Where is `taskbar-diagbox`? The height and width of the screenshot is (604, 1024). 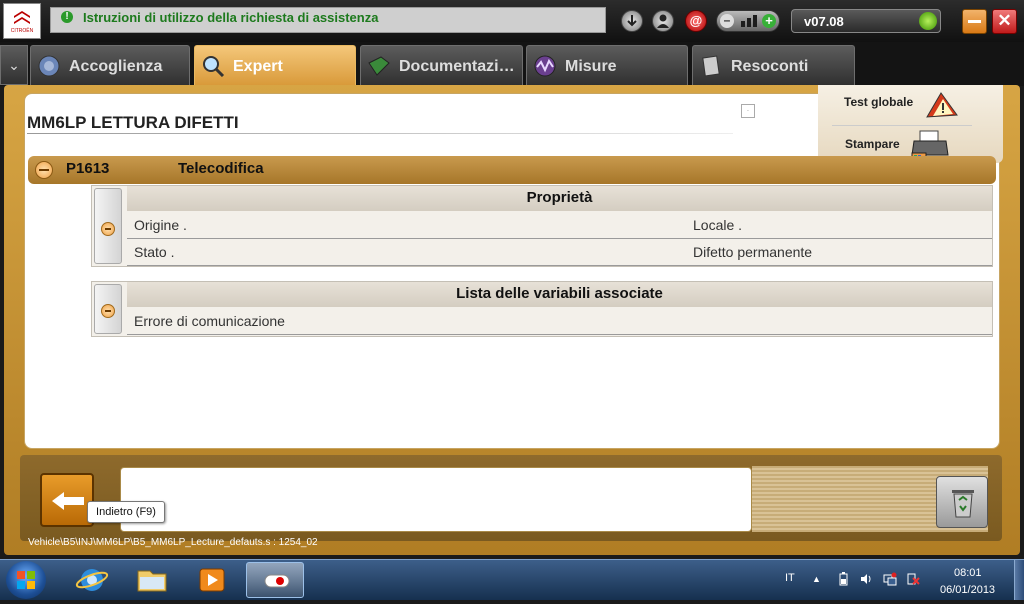 taskbar-diagbox is located at coordinates (275, 580).